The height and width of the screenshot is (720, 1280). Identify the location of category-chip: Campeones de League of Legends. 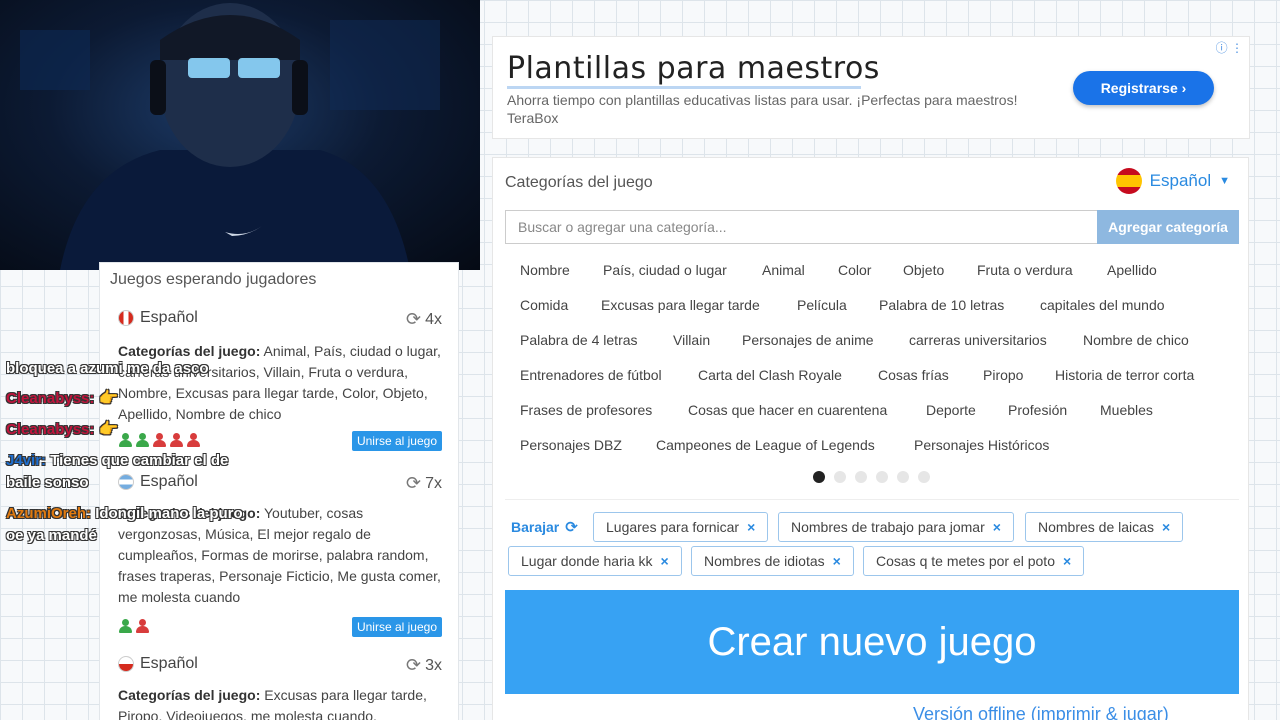
(765, 445).